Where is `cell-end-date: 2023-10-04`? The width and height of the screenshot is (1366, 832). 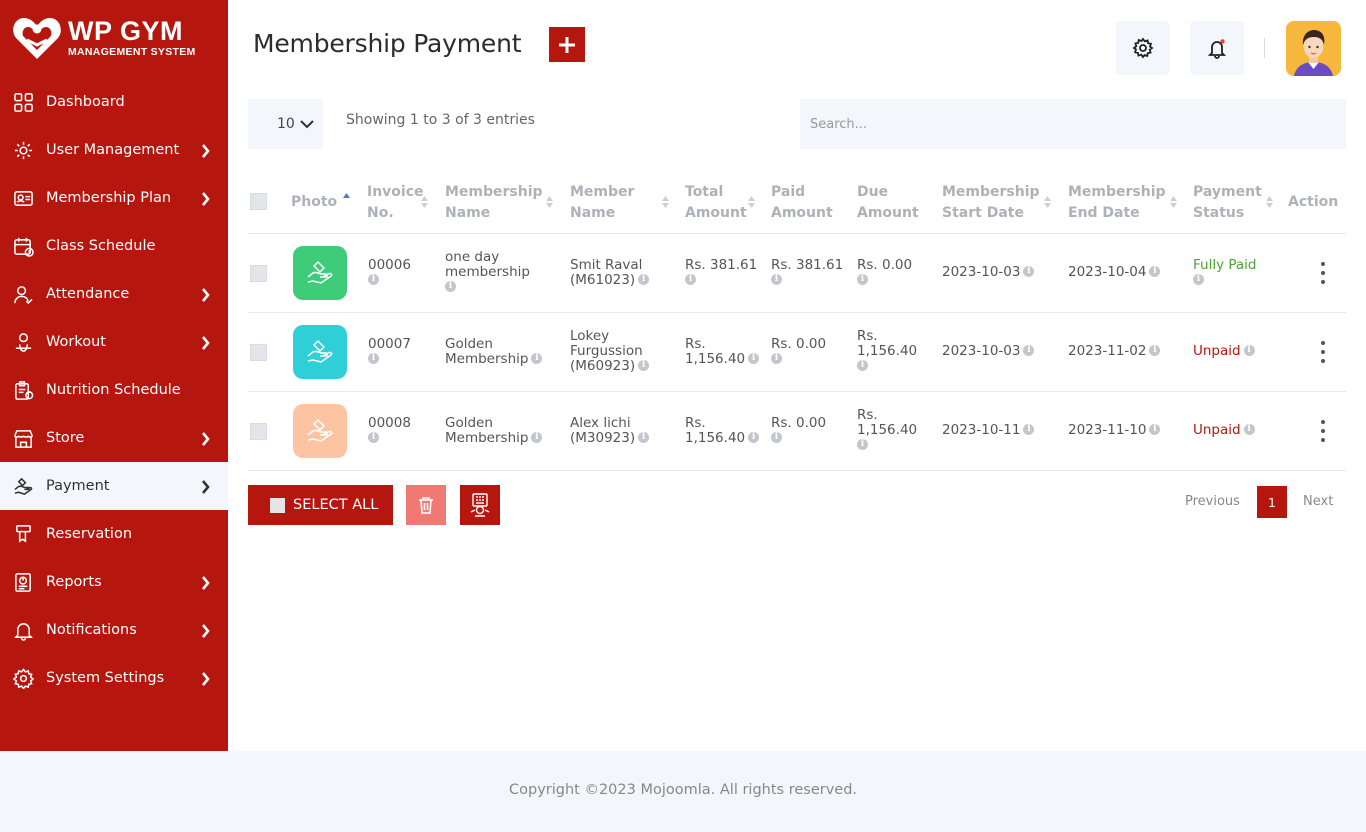 cell-end-date: 2023-10-04 is located at coordinates (1114, 272).